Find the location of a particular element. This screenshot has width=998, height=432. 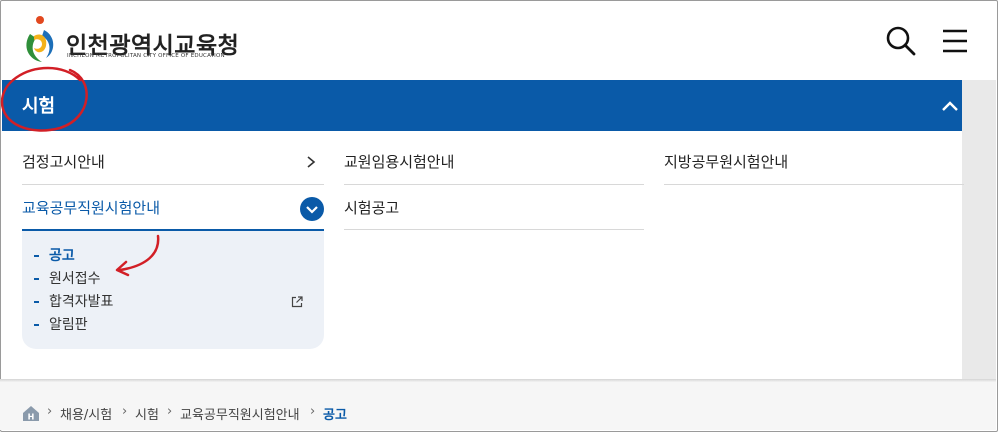

submenu-label: 공고 is located at coordinates (62, 256).